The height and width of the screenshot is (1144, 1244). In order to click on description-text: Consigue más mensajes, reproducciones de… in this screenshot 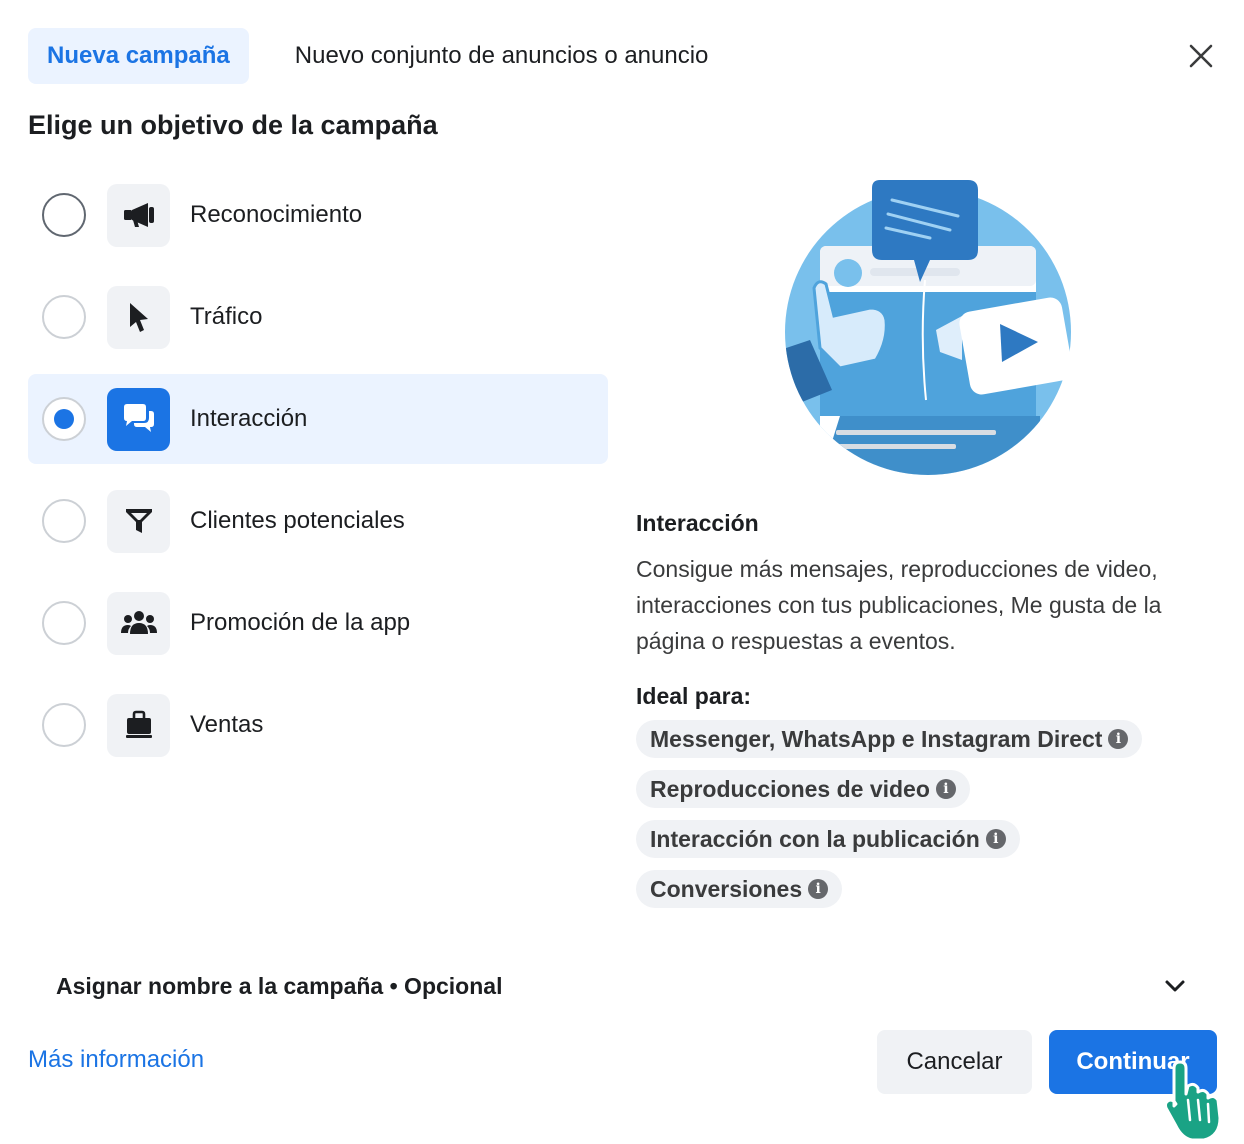, I will do `click(899, 605)`.